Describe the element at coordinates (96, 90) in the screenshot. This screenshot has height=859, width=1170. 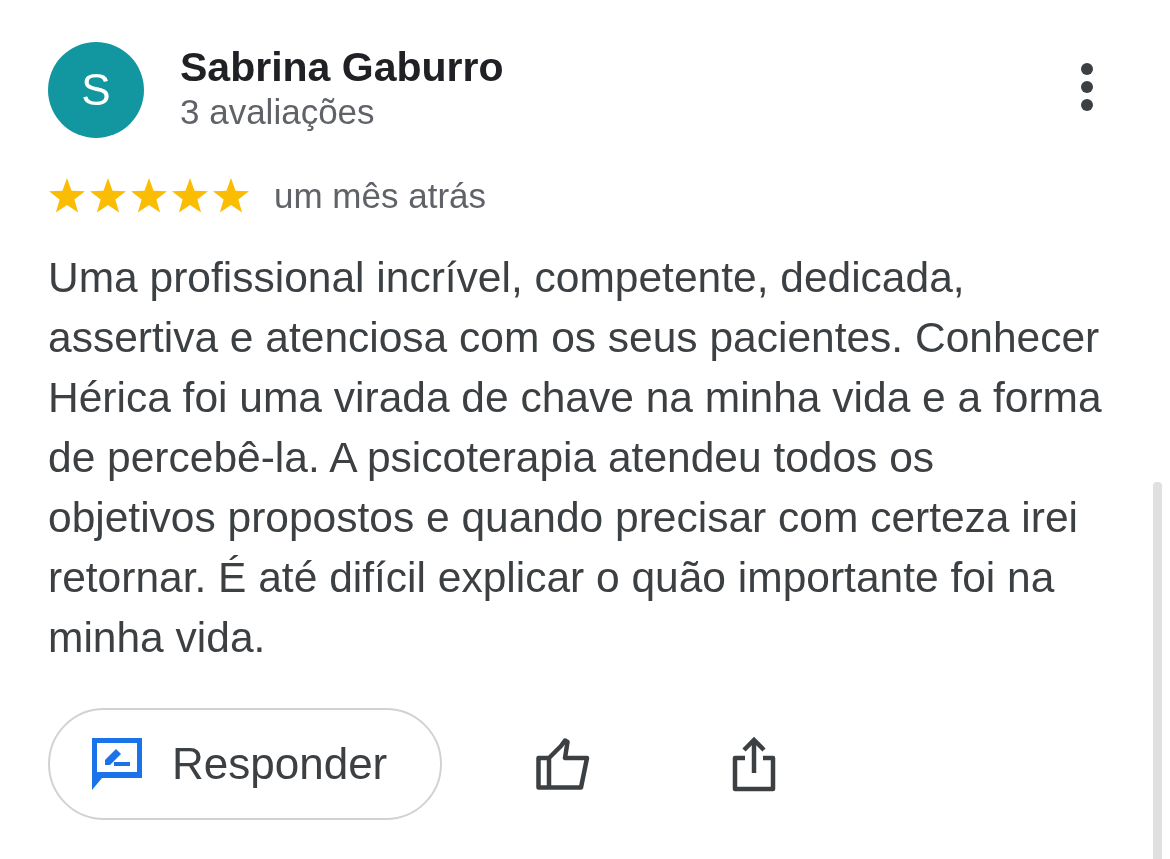
I see `avatar: S` at that location.